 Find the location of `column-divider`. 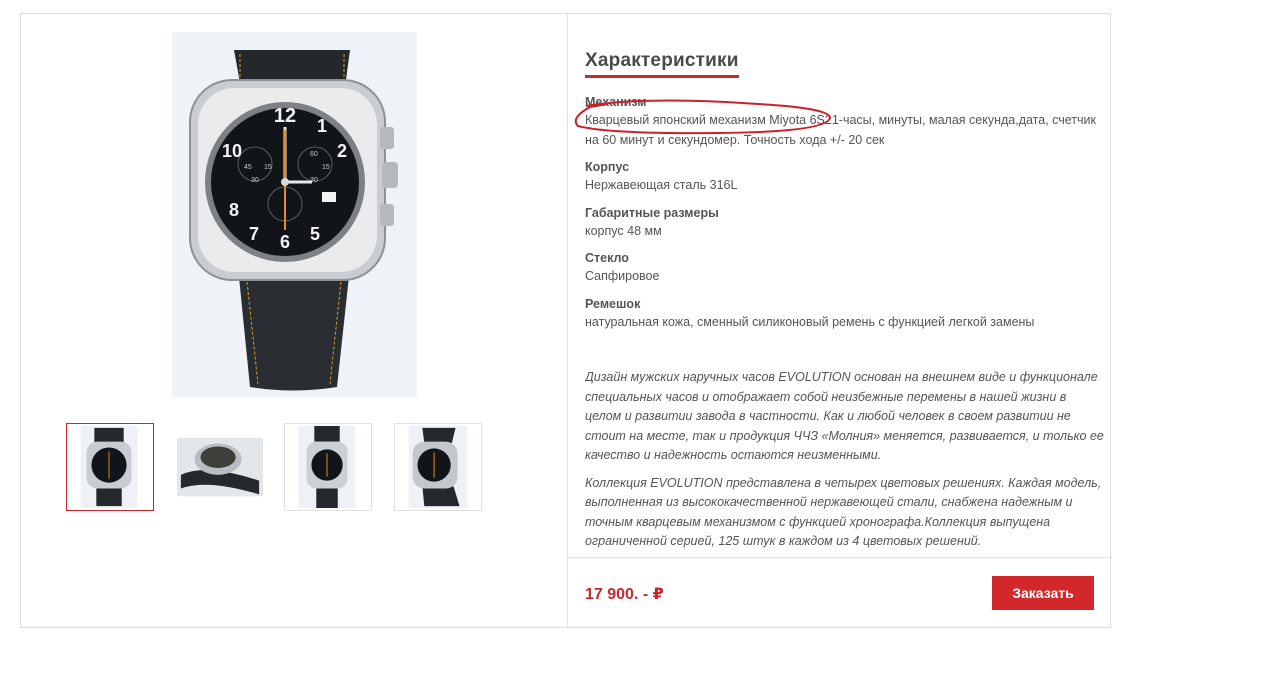

column-divider is located at coordinates (567, 320).